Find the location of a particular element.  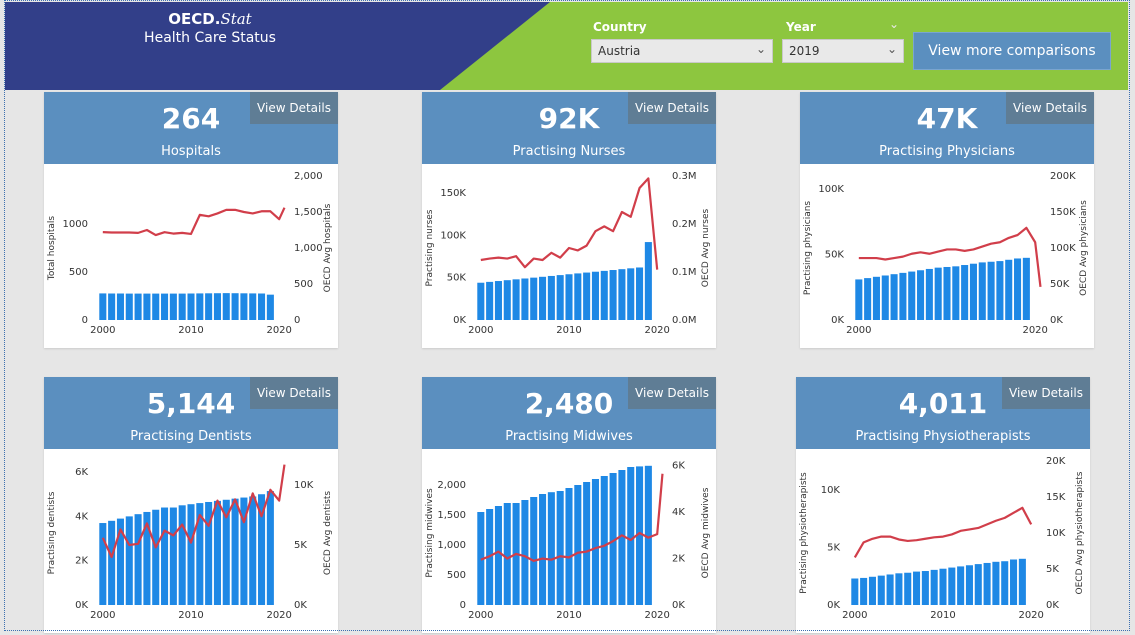

year-label: Year is located at coordinates (801, 27).